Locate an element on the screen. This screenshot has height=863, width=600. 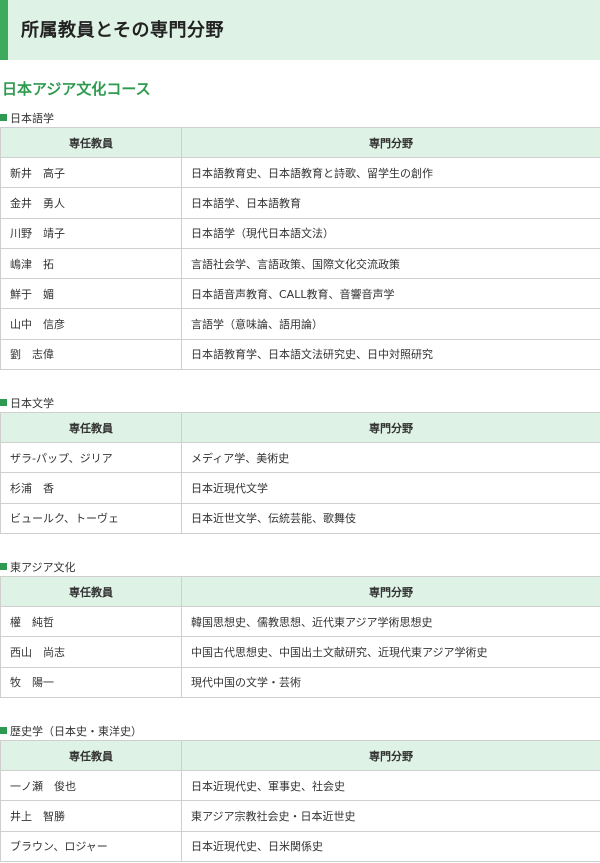
table-row: 西山 尚志 中国古代思想史、中国出土文献研究、近現代東アジア学術史 is located at coordinates (300, 652).